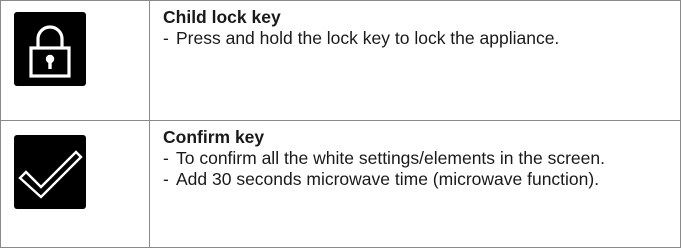 The width and height of the screenshot is (681, 248). I want to click on key-title: Child lock key, so click(222, 17).